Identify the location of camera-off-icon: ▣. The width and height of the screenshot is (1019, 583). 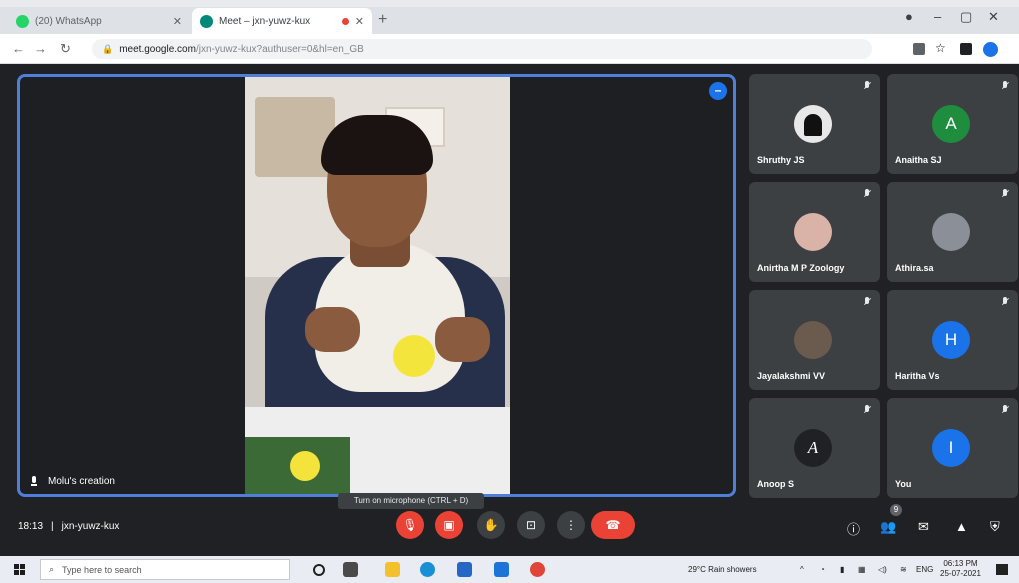
(449, 525).